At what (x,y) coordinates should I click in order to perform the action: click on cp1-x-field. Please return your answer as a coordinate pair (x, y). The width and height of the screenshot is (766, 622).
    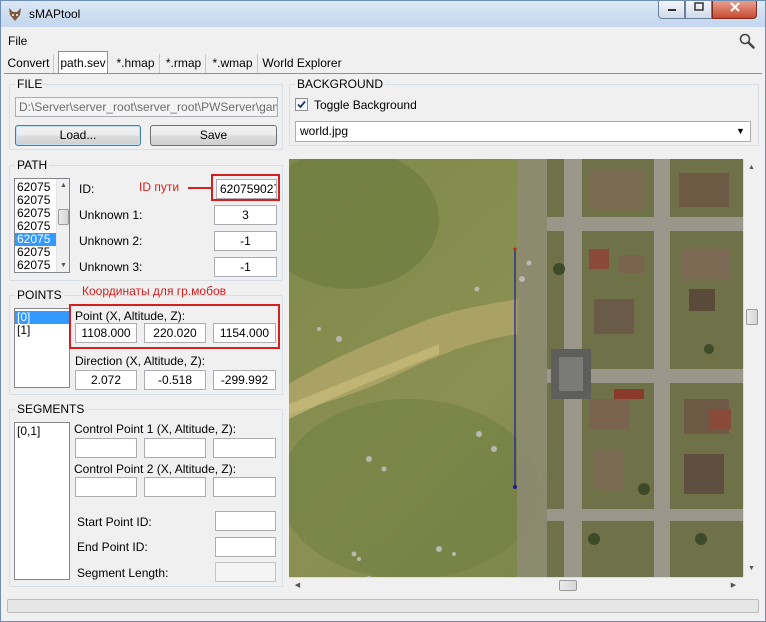
    Looking at the image, I should click on (106, 448).